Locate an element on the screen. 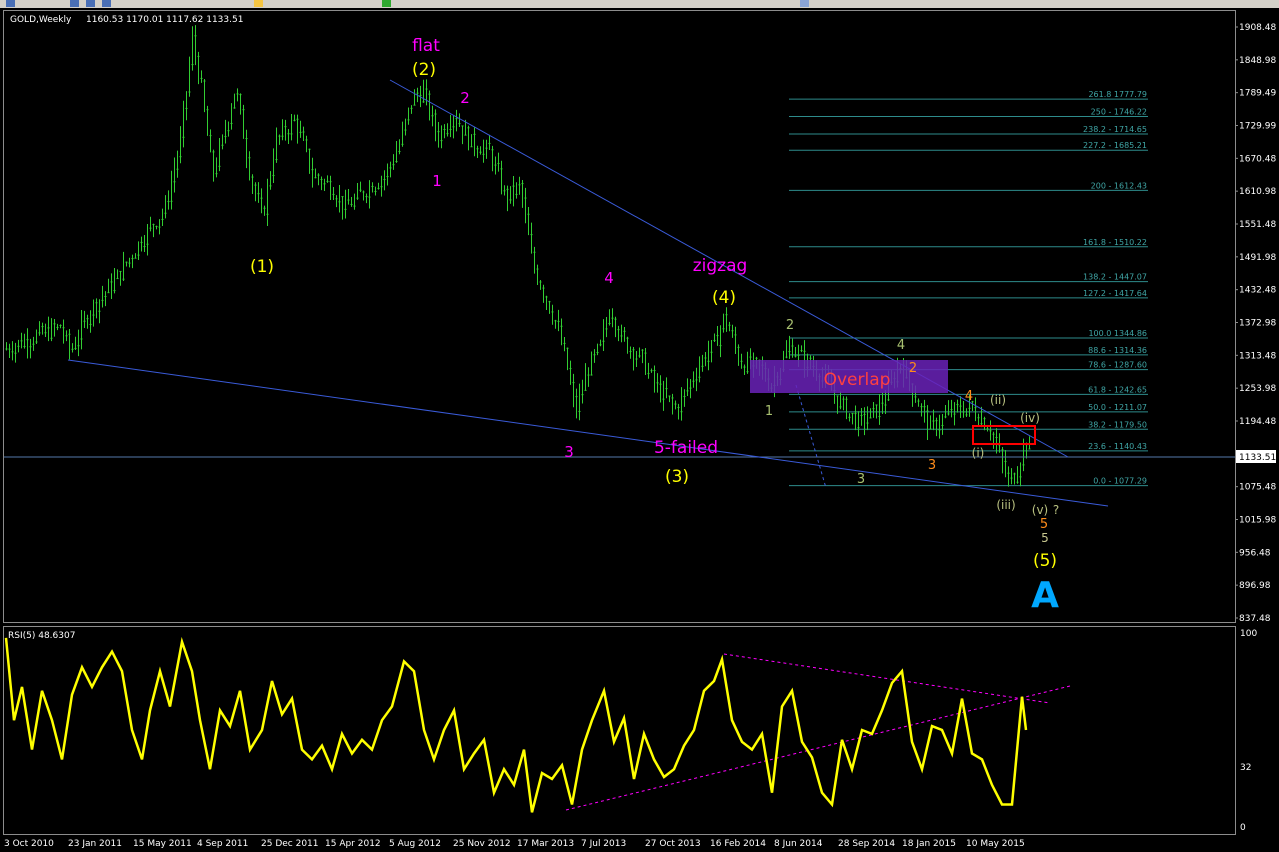 The width and height of the screenshot is (1279, 852). time-tick-label: 25 Nov 2012 is located at coordinates (482, 844).